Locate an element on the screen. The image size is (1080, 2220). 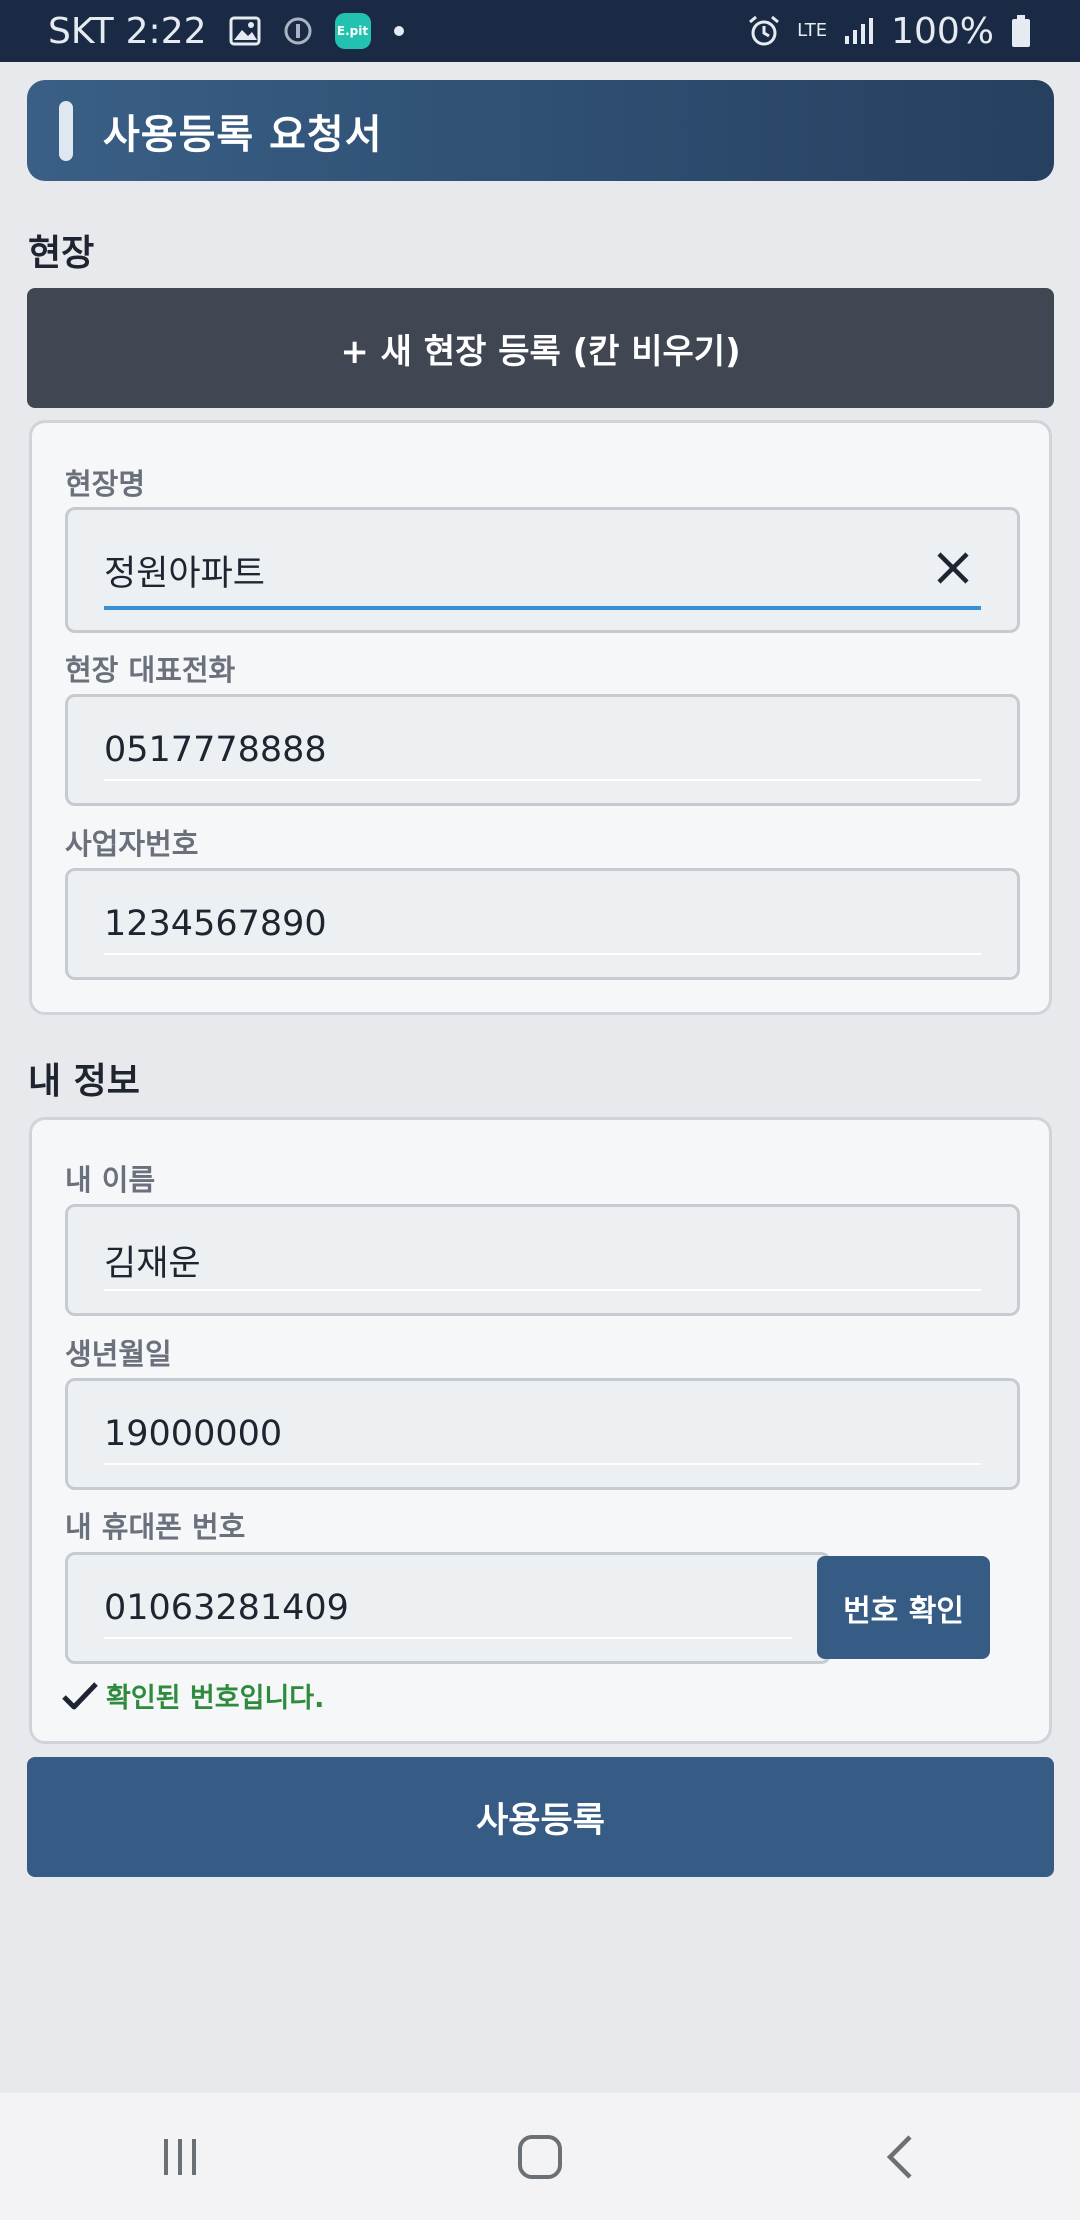
birthdate-underline is located at coordinates (542, 1464).